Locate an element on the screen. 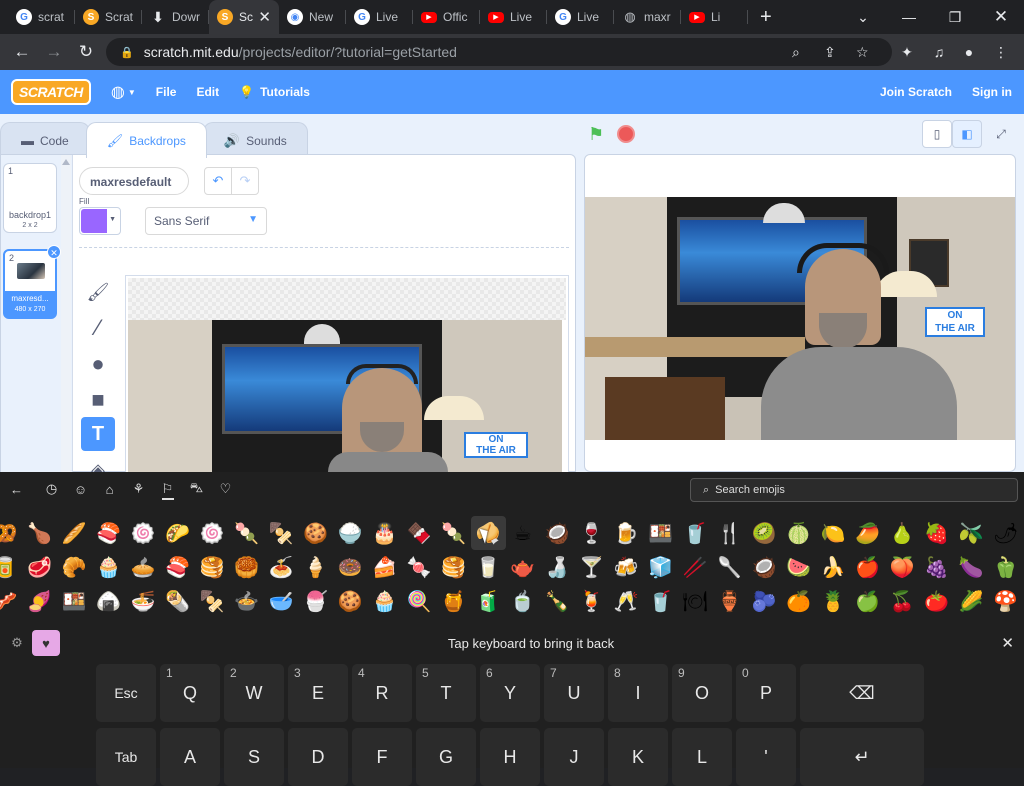 Image resolution: width=1024 pixels, height=786 pixels. key-esc: Esc is located at coordinates (126, 693).